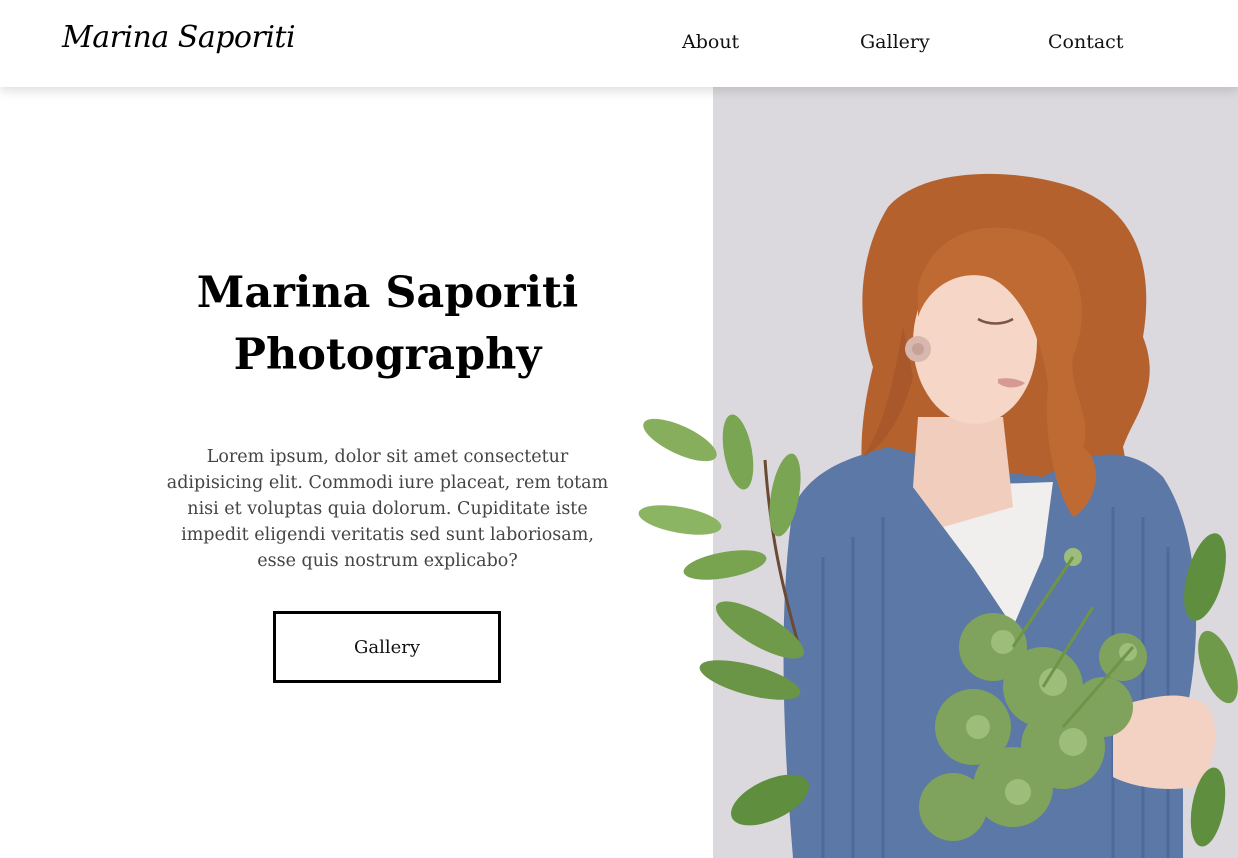 The width and height of the screenshot is (1238, 858). I want to click on hero-title-line-1: Marina Saporiti, so click(387, 293).